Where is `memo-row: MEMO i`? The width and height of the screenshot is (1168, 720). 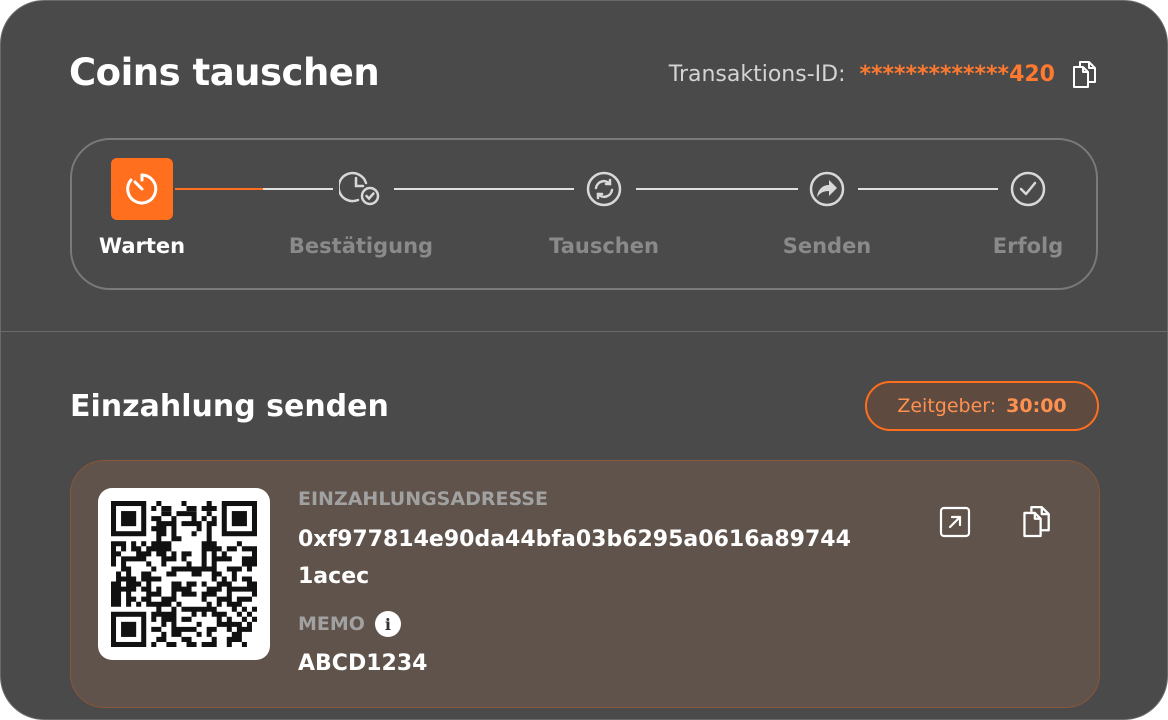 memo-row: MEMO i is located at coordinates (349, 624).